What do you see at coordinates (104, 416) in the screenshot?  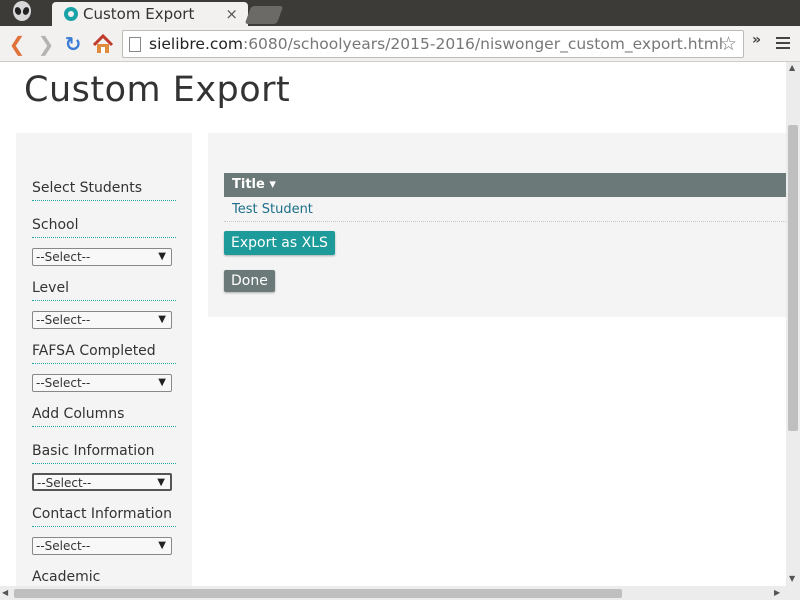 I see `add-columns-heading: Add Columns` at bounding box center [104, 416].